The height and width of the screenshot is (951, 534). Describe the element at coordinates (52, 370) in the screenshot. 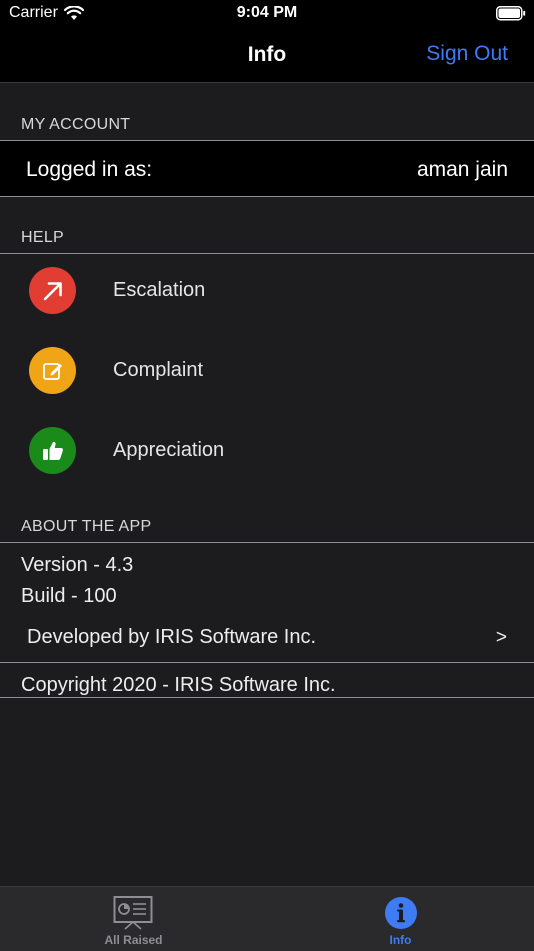

I see `edit-note-icon` at that location.